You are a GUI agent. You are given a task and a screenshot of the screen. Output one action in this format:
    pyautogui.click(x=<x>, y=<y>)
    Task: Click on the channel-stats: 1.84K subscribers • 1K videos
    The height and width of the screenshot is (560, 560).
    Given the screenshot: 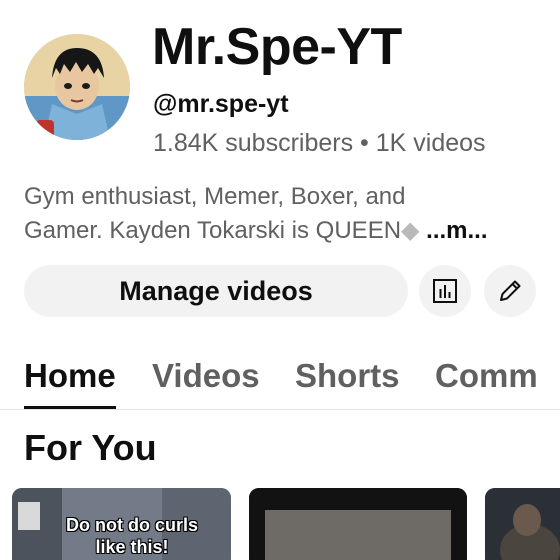 What is the action you would take?
    pyautogui.click(x=319, y=143)
    